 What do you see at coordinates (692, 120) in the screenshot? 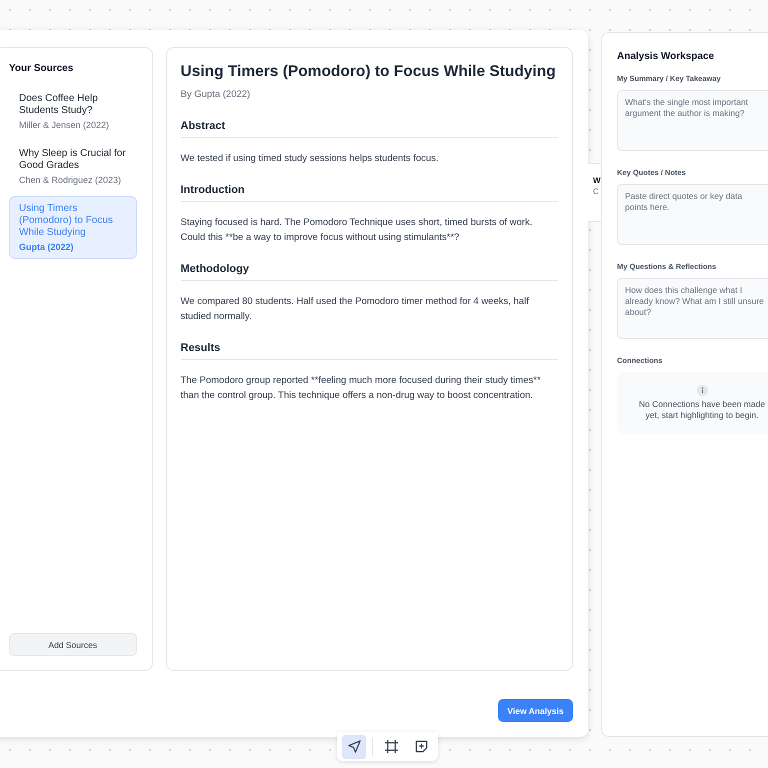
I see `notes-field: What's the single most important argument the author is making?` at bounding box center [692, 120].